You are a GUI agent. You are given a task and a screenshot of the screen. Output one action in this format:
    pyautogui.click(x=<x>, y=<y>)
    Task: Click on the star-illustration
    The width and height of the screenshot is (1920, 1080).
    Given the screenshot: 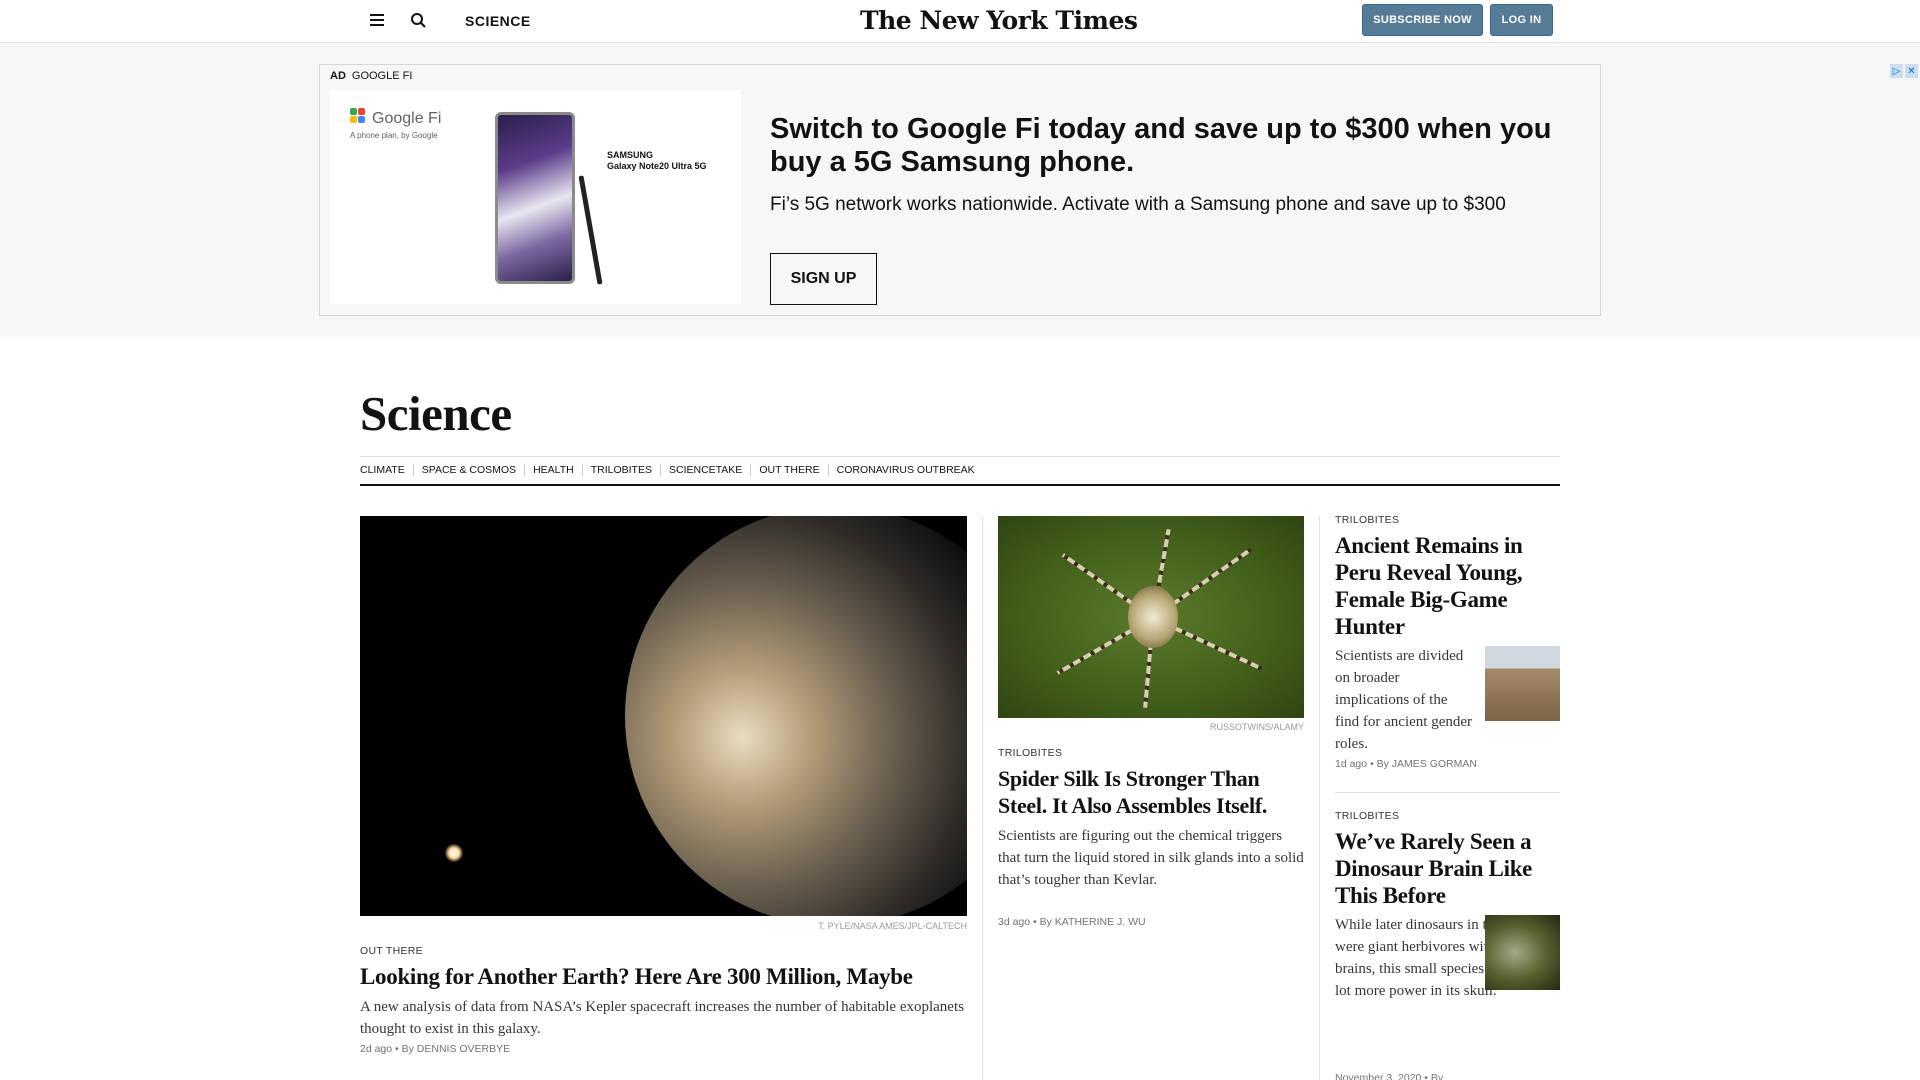 What is the action you would take?
    pyautogui.click(x=454, y=853)
    